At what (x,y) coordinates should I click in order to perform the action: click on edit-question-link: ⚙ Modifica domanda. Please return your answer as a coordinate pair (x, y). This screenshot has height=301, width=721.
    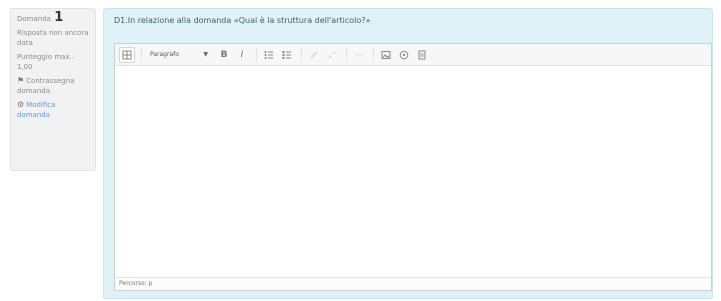
    Looking at the image, I should click on (53, 110).